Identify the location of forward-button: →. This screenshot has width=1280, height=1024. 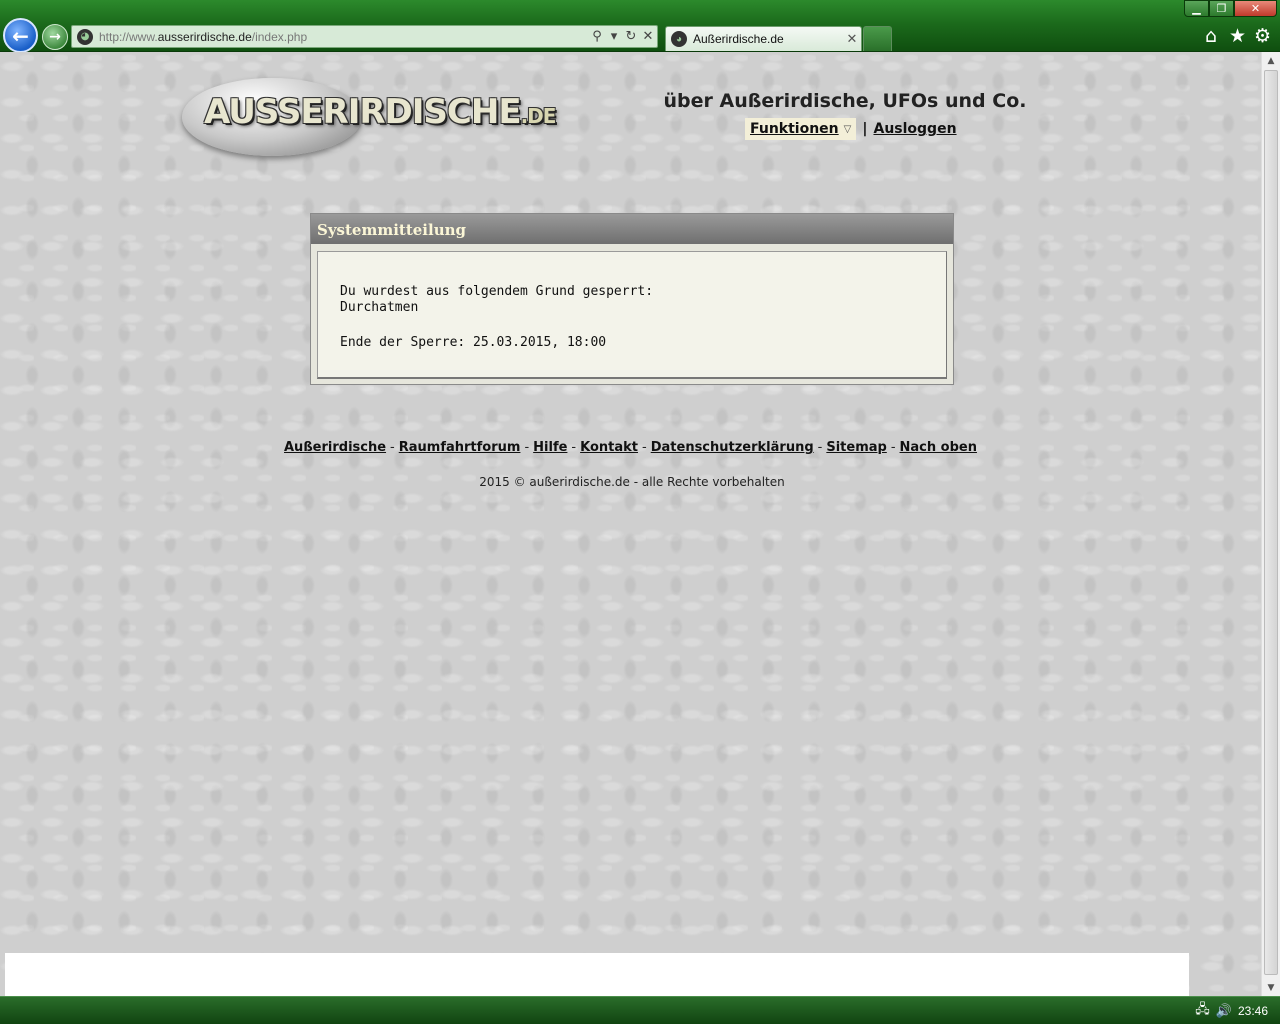
(55, 37).